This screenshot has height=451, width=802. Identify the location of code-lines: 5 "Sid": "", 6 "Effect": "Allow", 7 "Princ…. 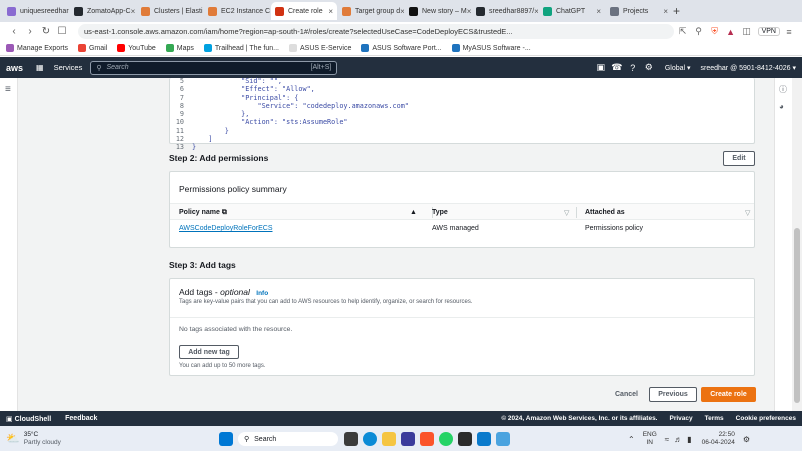
(289, 114).